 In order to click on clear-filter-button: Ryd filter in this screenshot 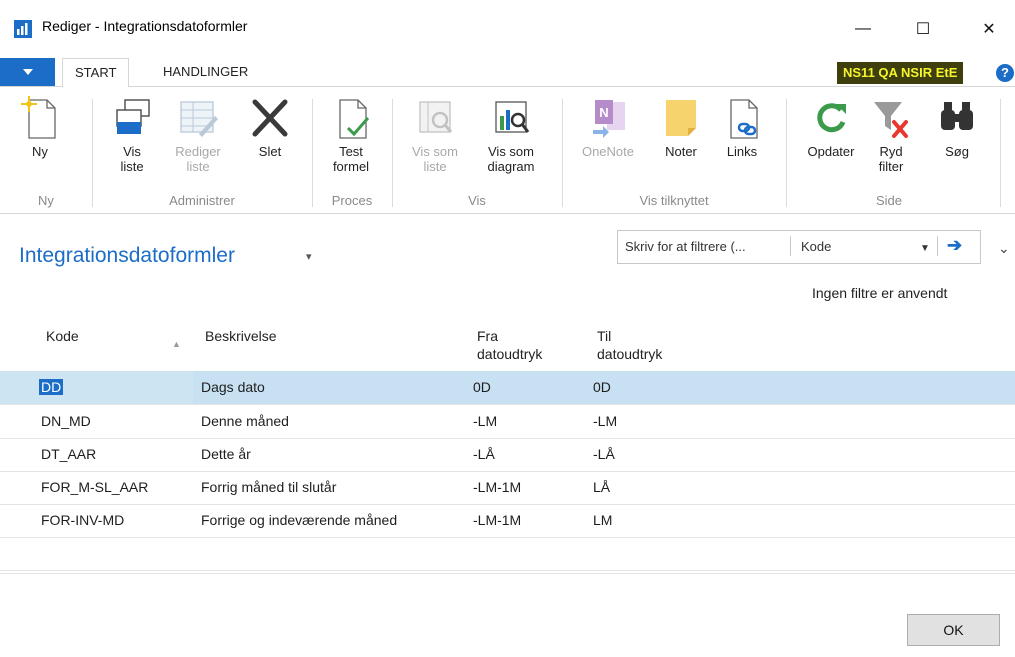, I will do `click(891, 135)`.